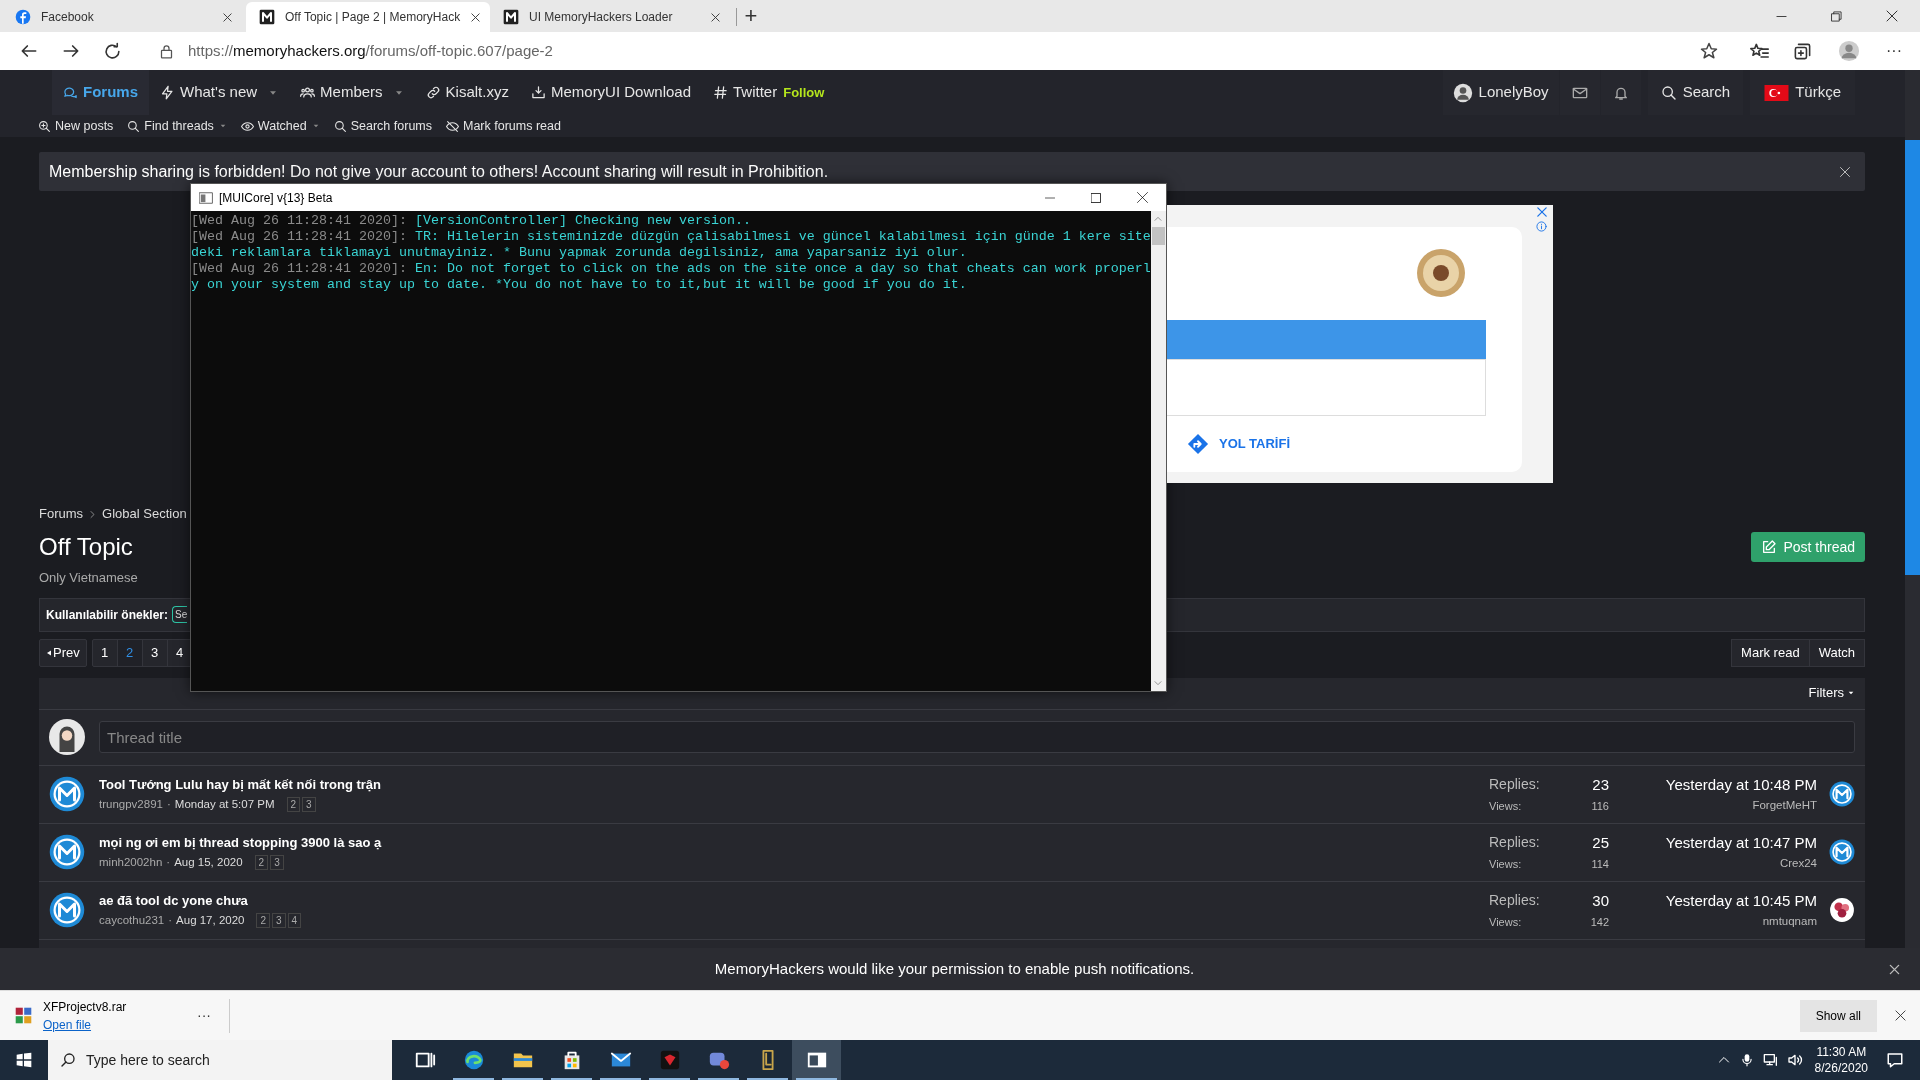 The height and width of the screenshot is (1080, 1920). Describe the element at coordinates (177, 126) in the screenshot. I see `subnav-link: Find threads` at that location.